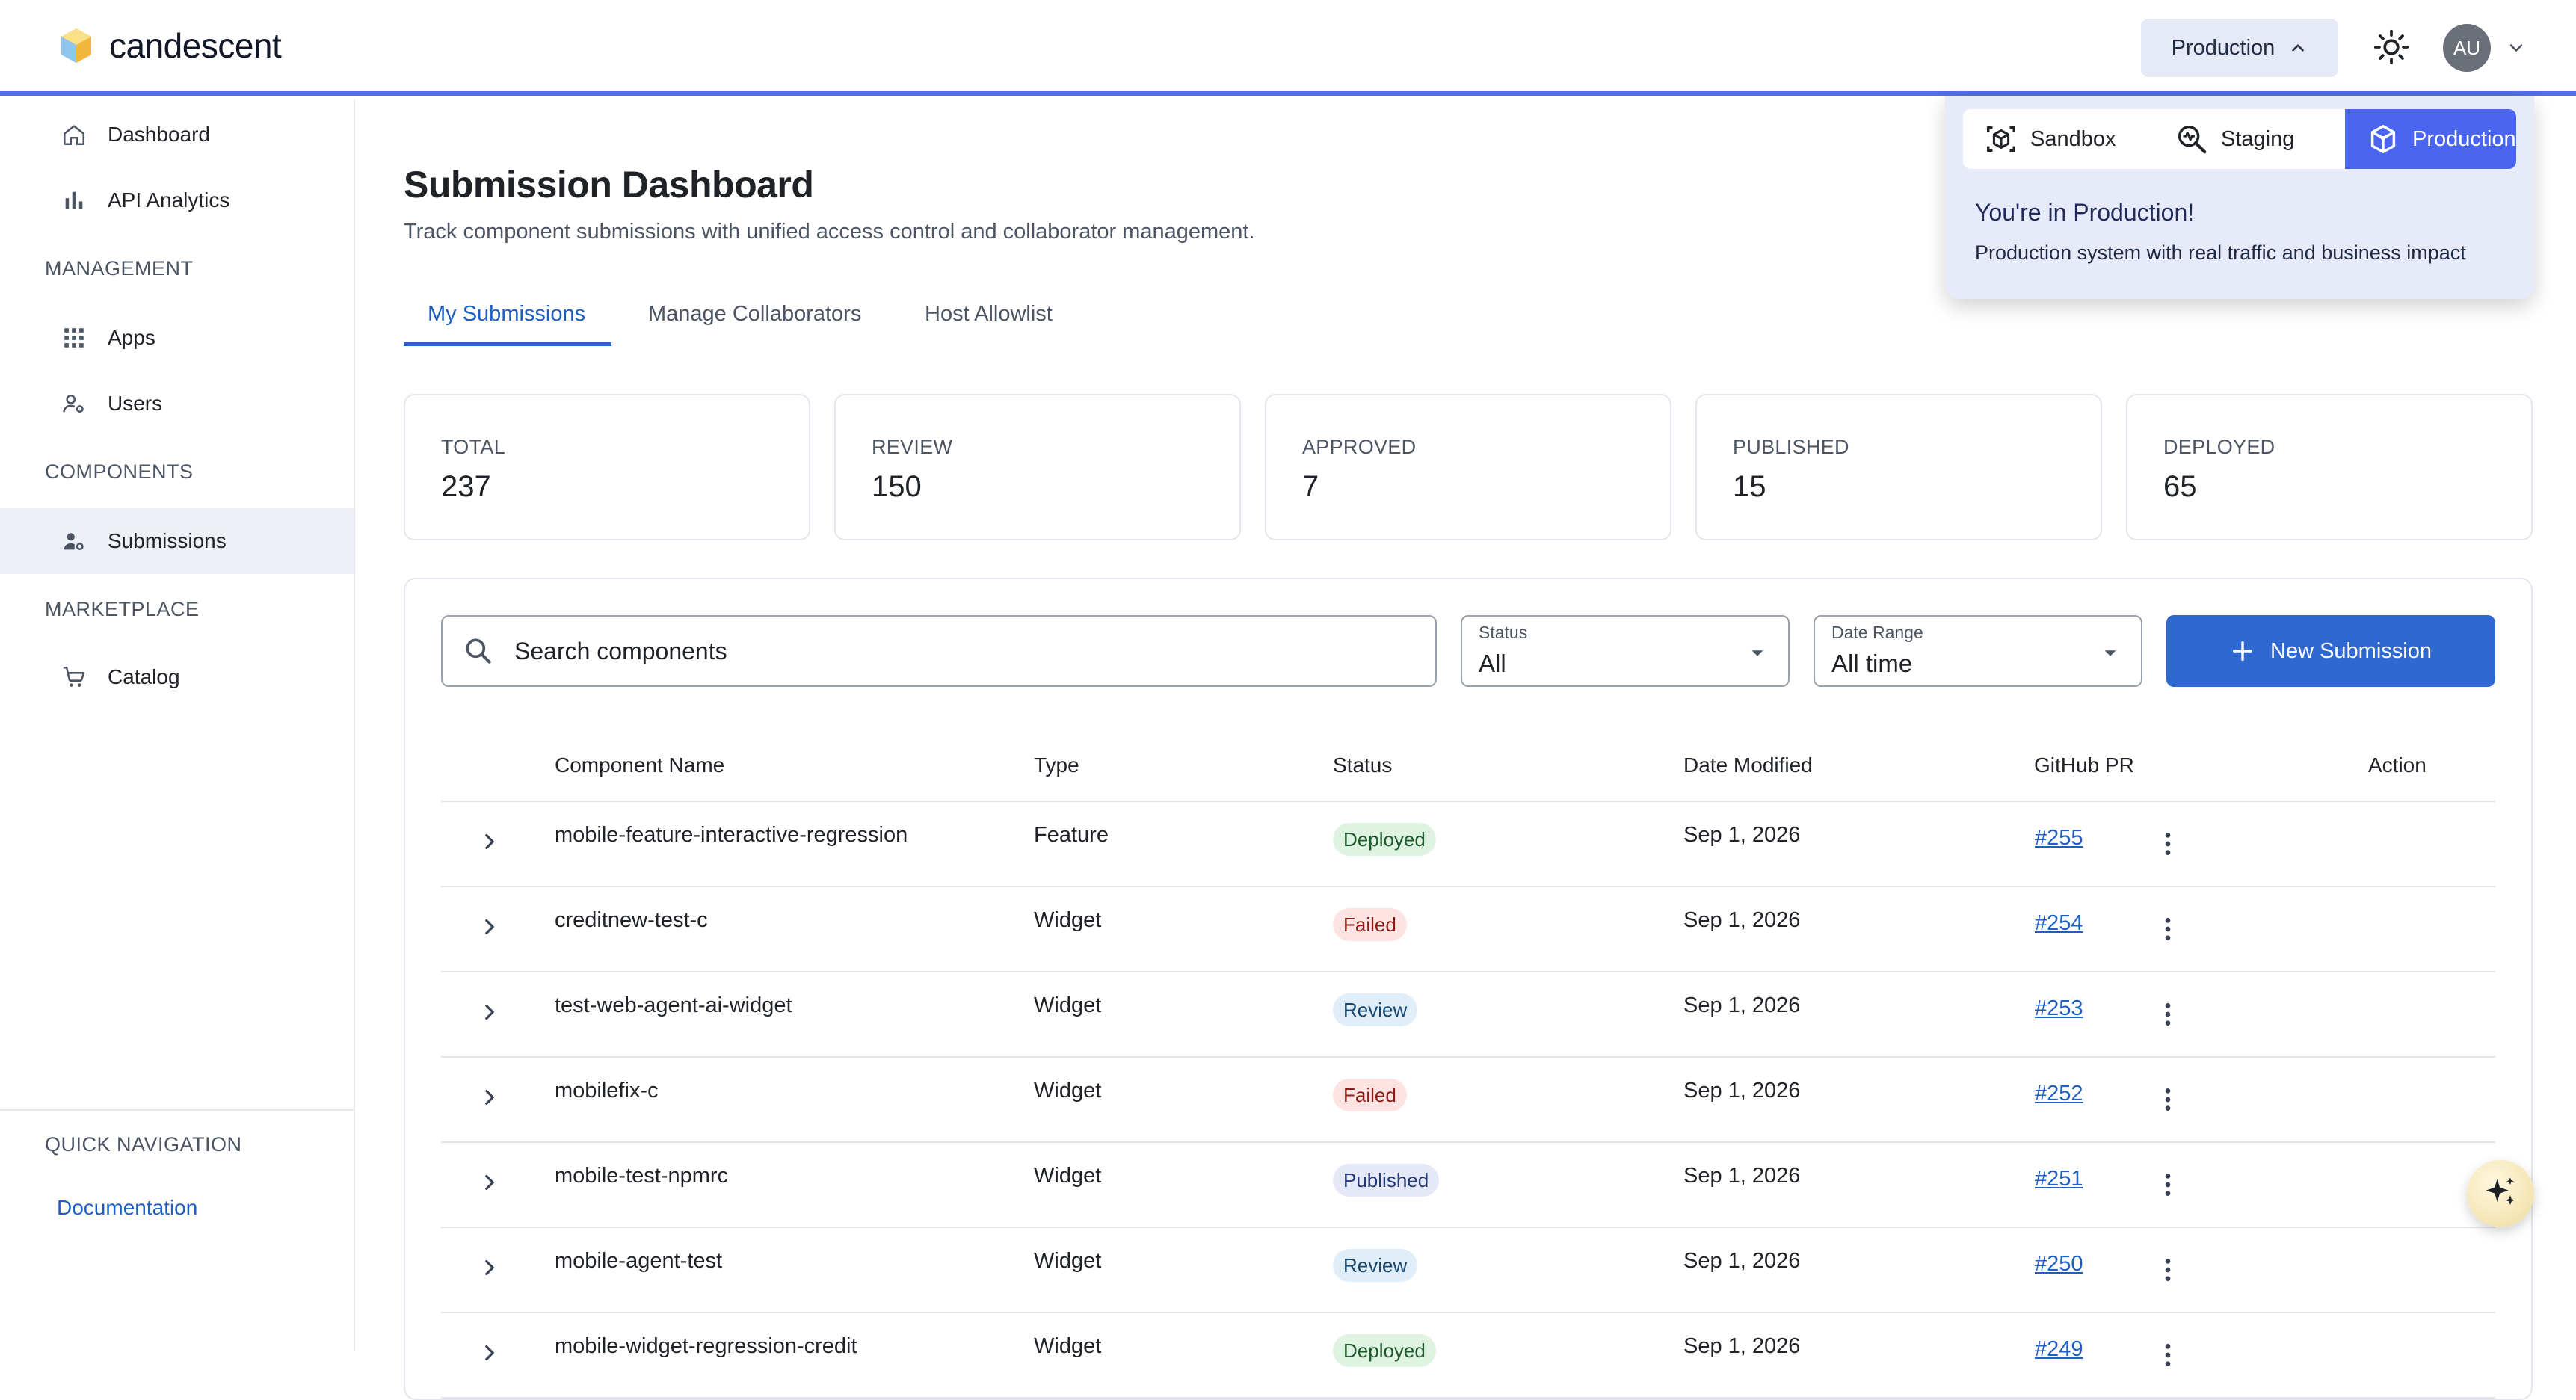 The height and width of the screenshot is (1400, 2576). Describe the element at coordinates (642, 1176) in the screenshot. I see `component-name-cell: mobile-test-npmrc` at that location.